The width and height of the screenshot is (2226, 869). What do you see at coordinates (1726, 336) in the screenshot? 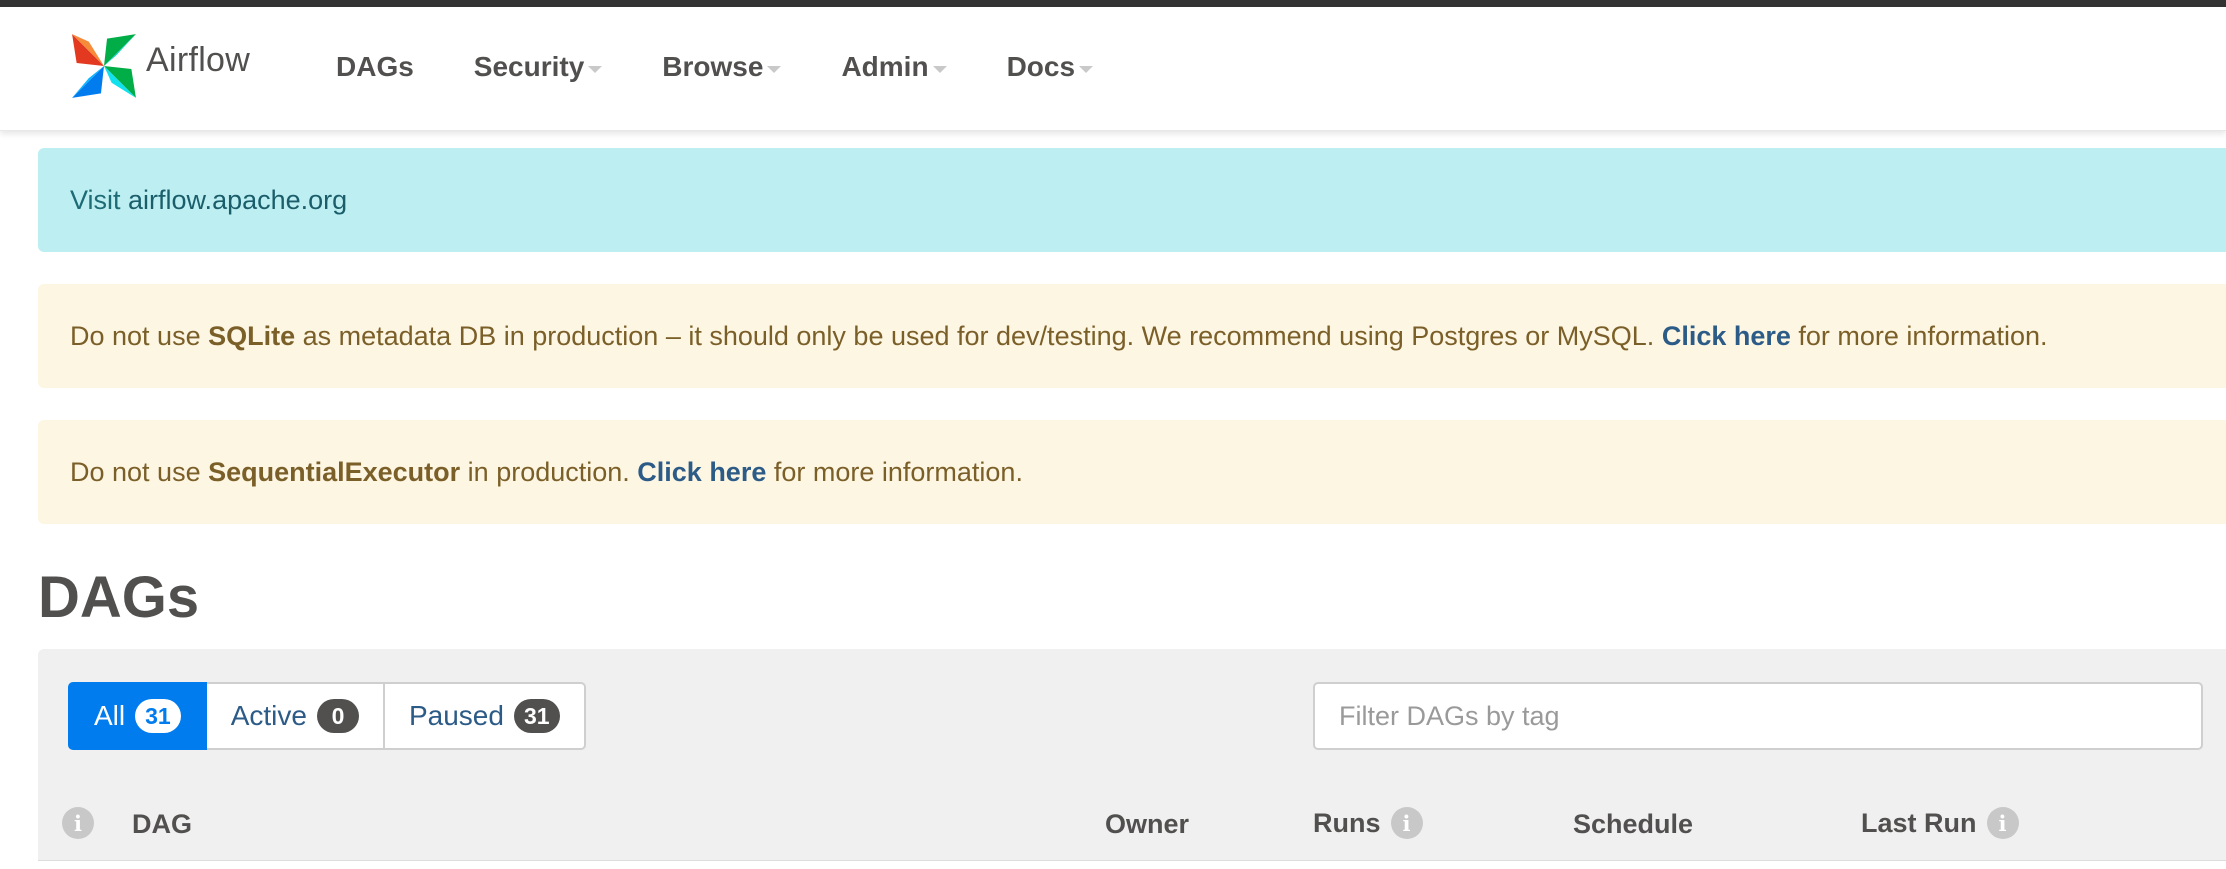
I see `sqlite-click-here-link: Click here` at bounding box center [1726, 336].